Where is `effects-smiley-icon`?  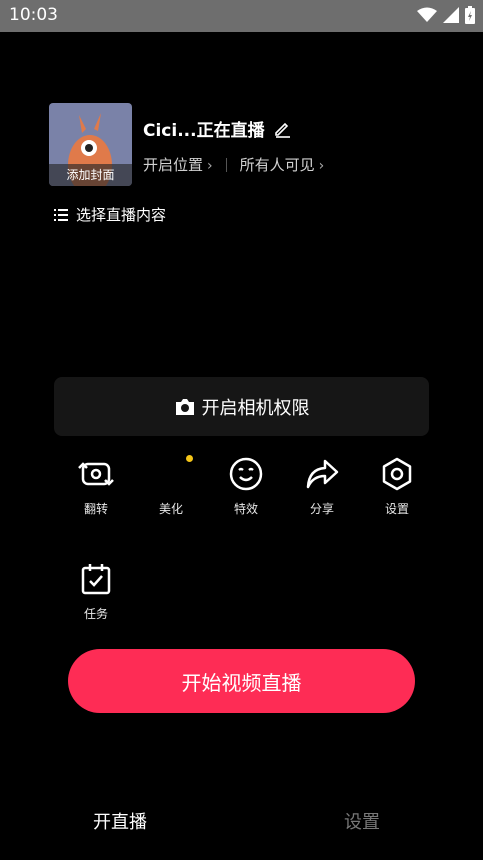 effects-smiley-icon is located at coordinates (246, 474).